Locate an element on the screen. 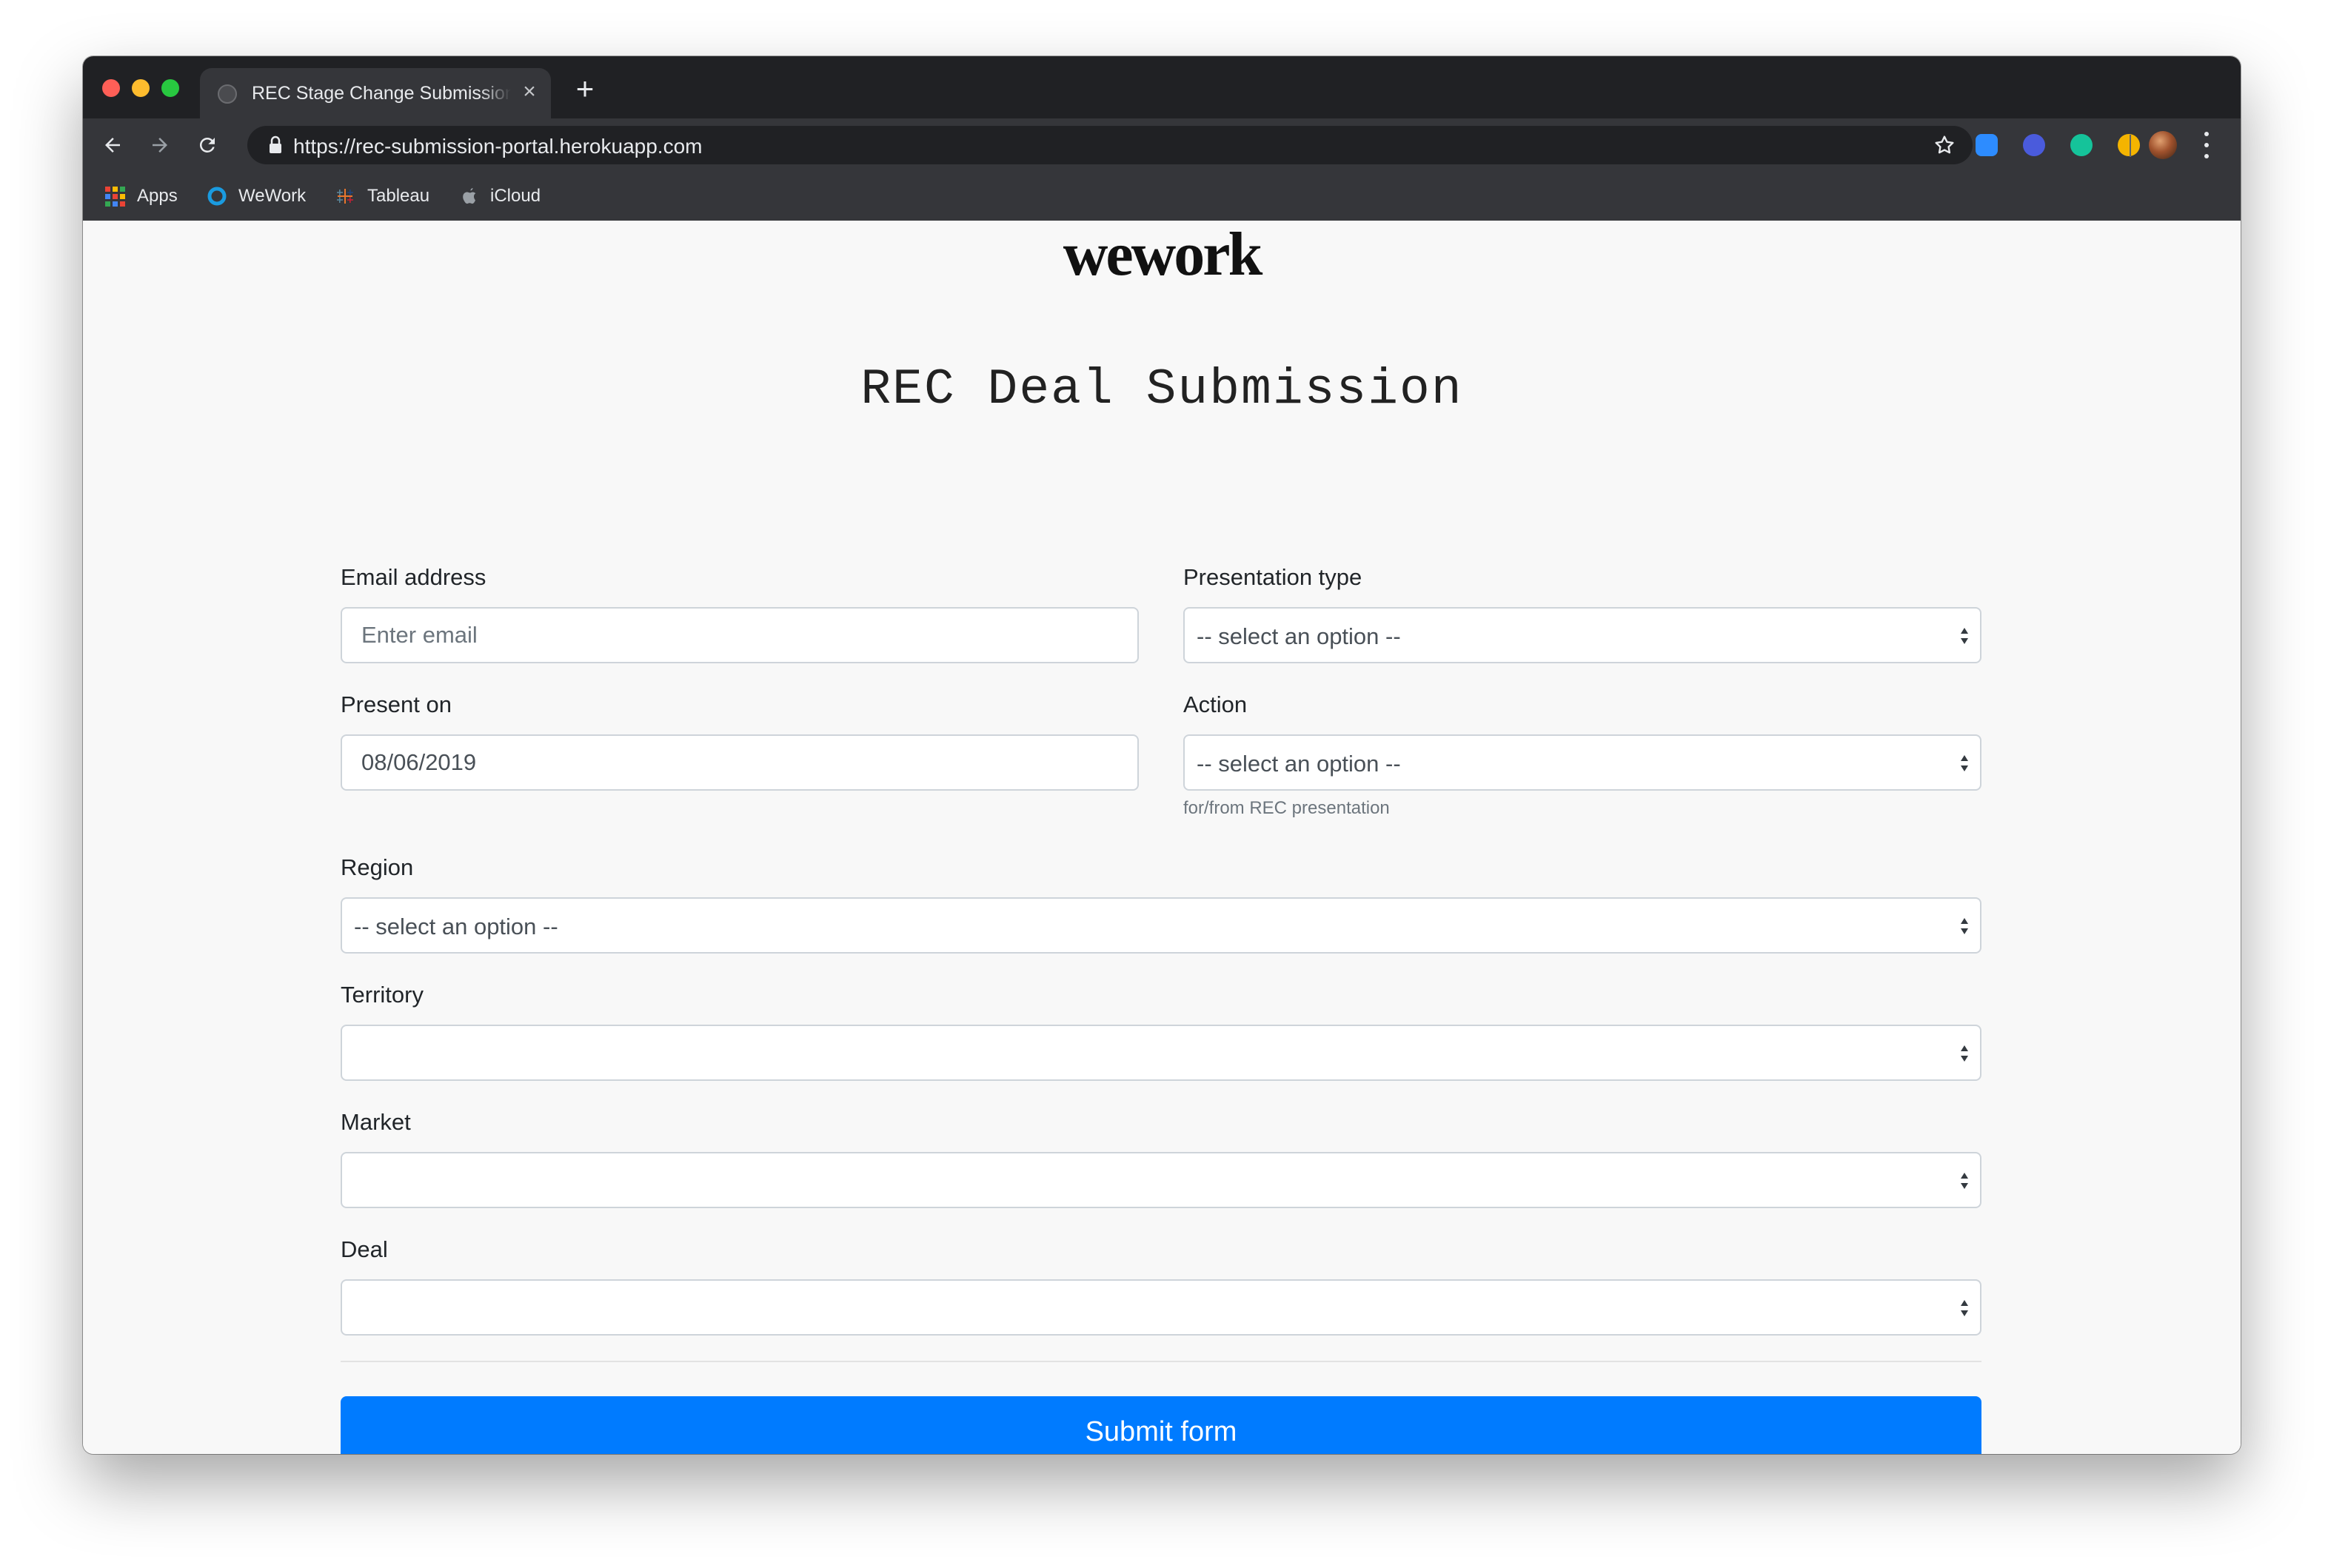 Image resolution: width=2328 pixels, height=1568 pixels. present-on-date-input is located at coordinates (740, 762).